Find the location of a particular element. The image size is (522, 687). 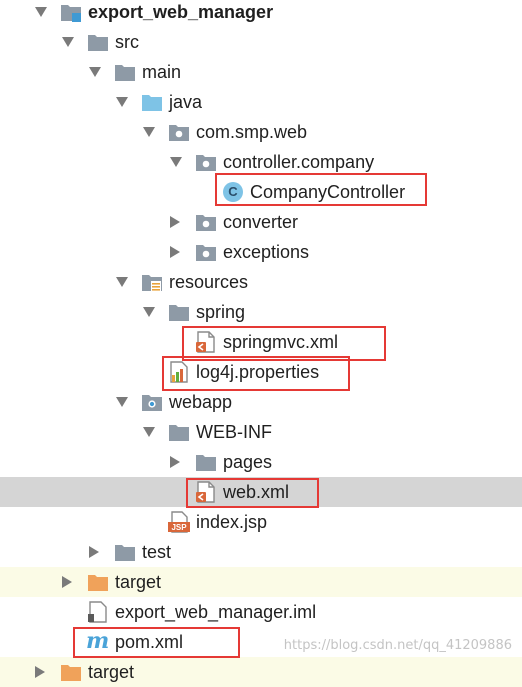

tree-node-webapp: webapp is located at coordinates (261, 402).